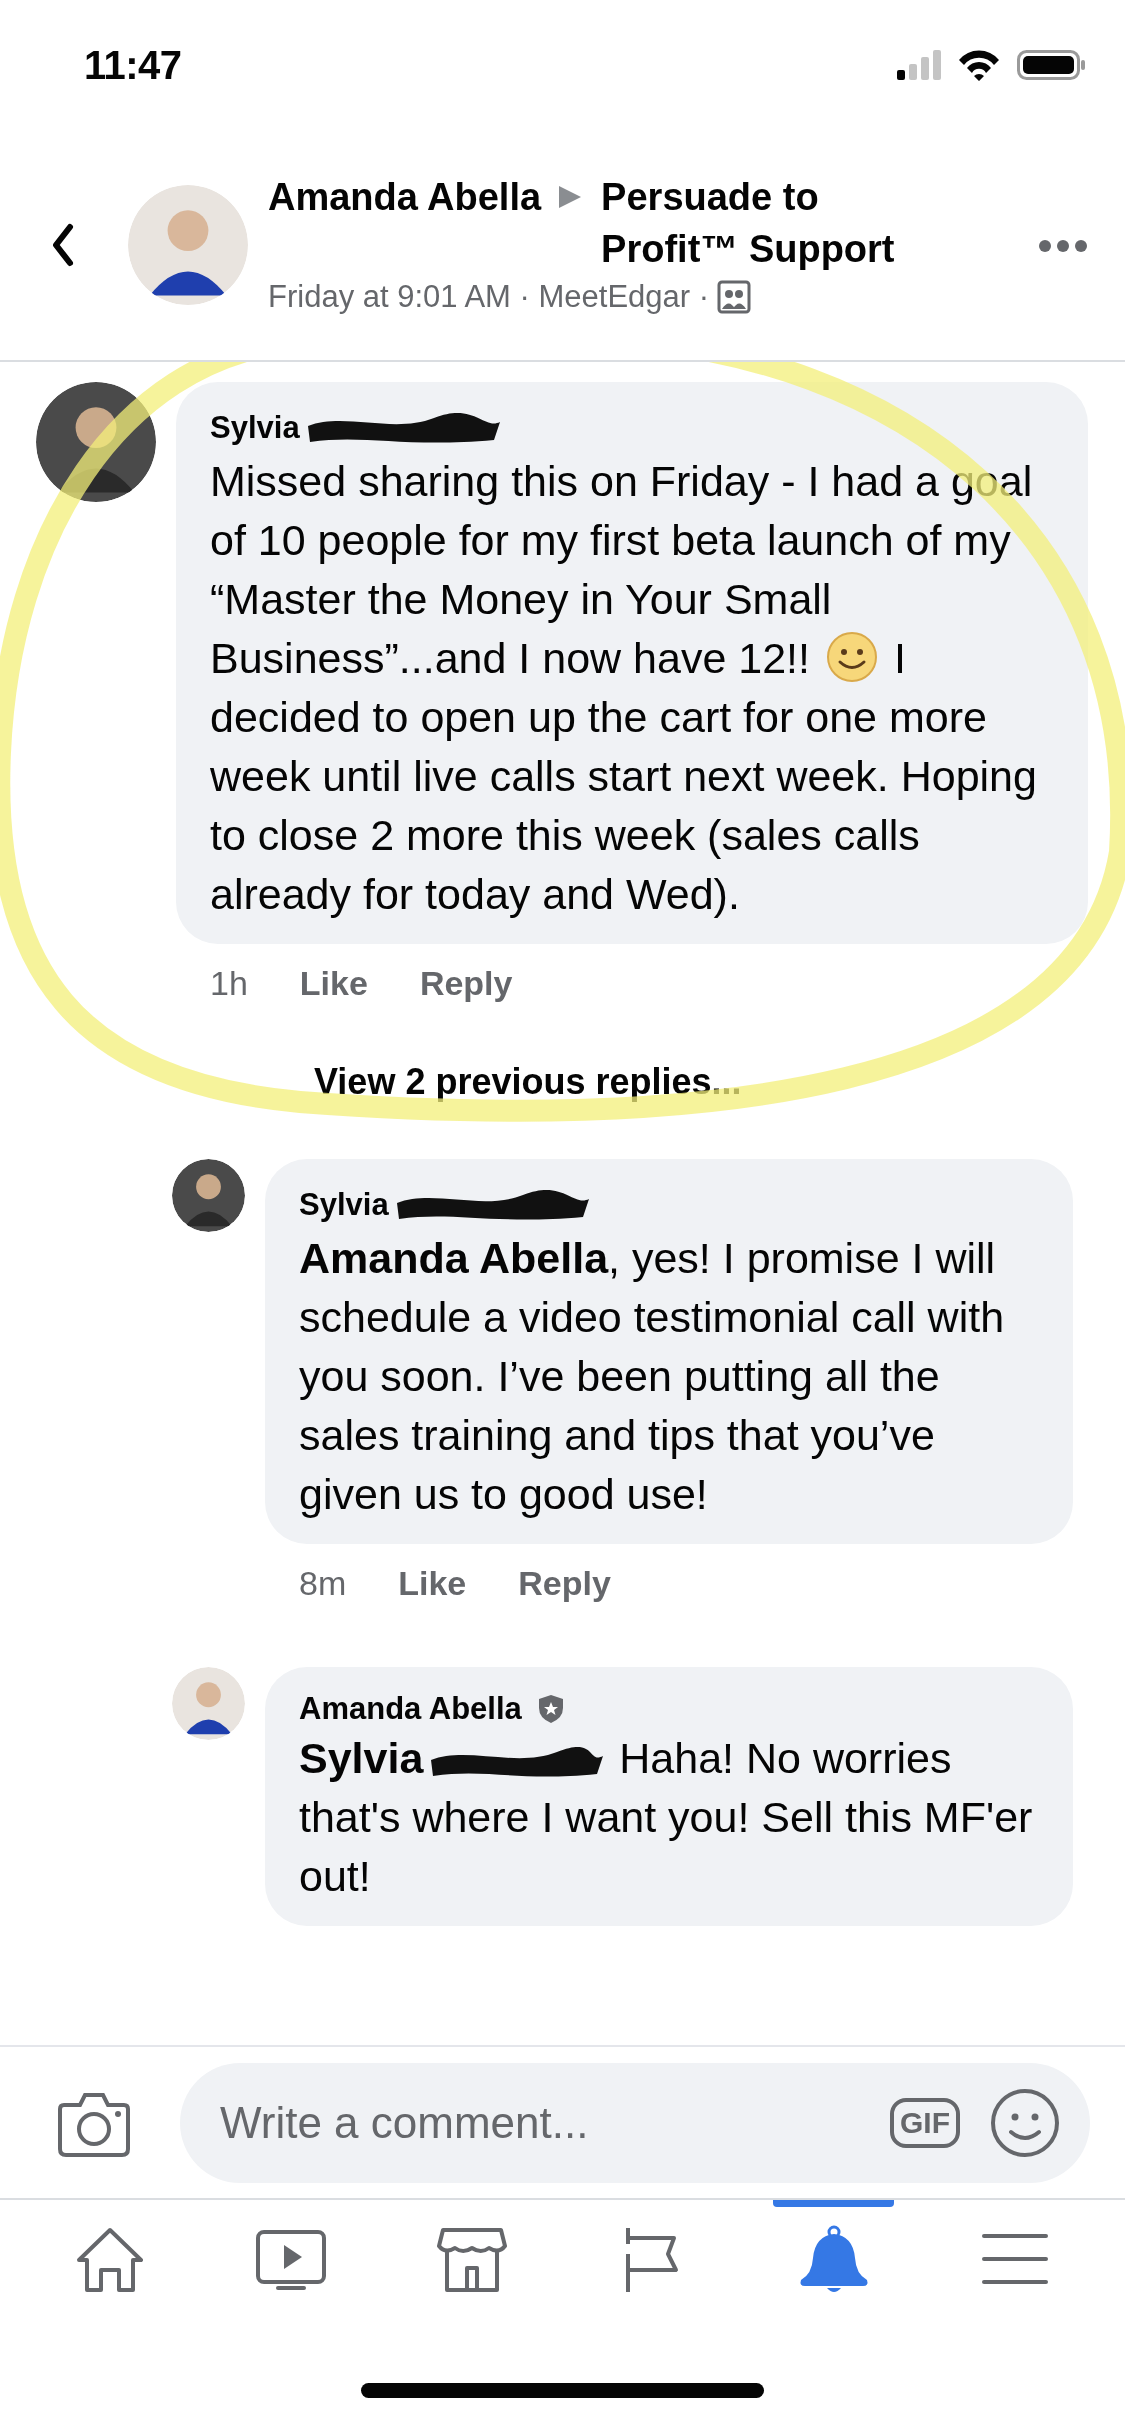 This screenshot has height=2436, width=1125. I want to click on back-button, so click(63, 245).